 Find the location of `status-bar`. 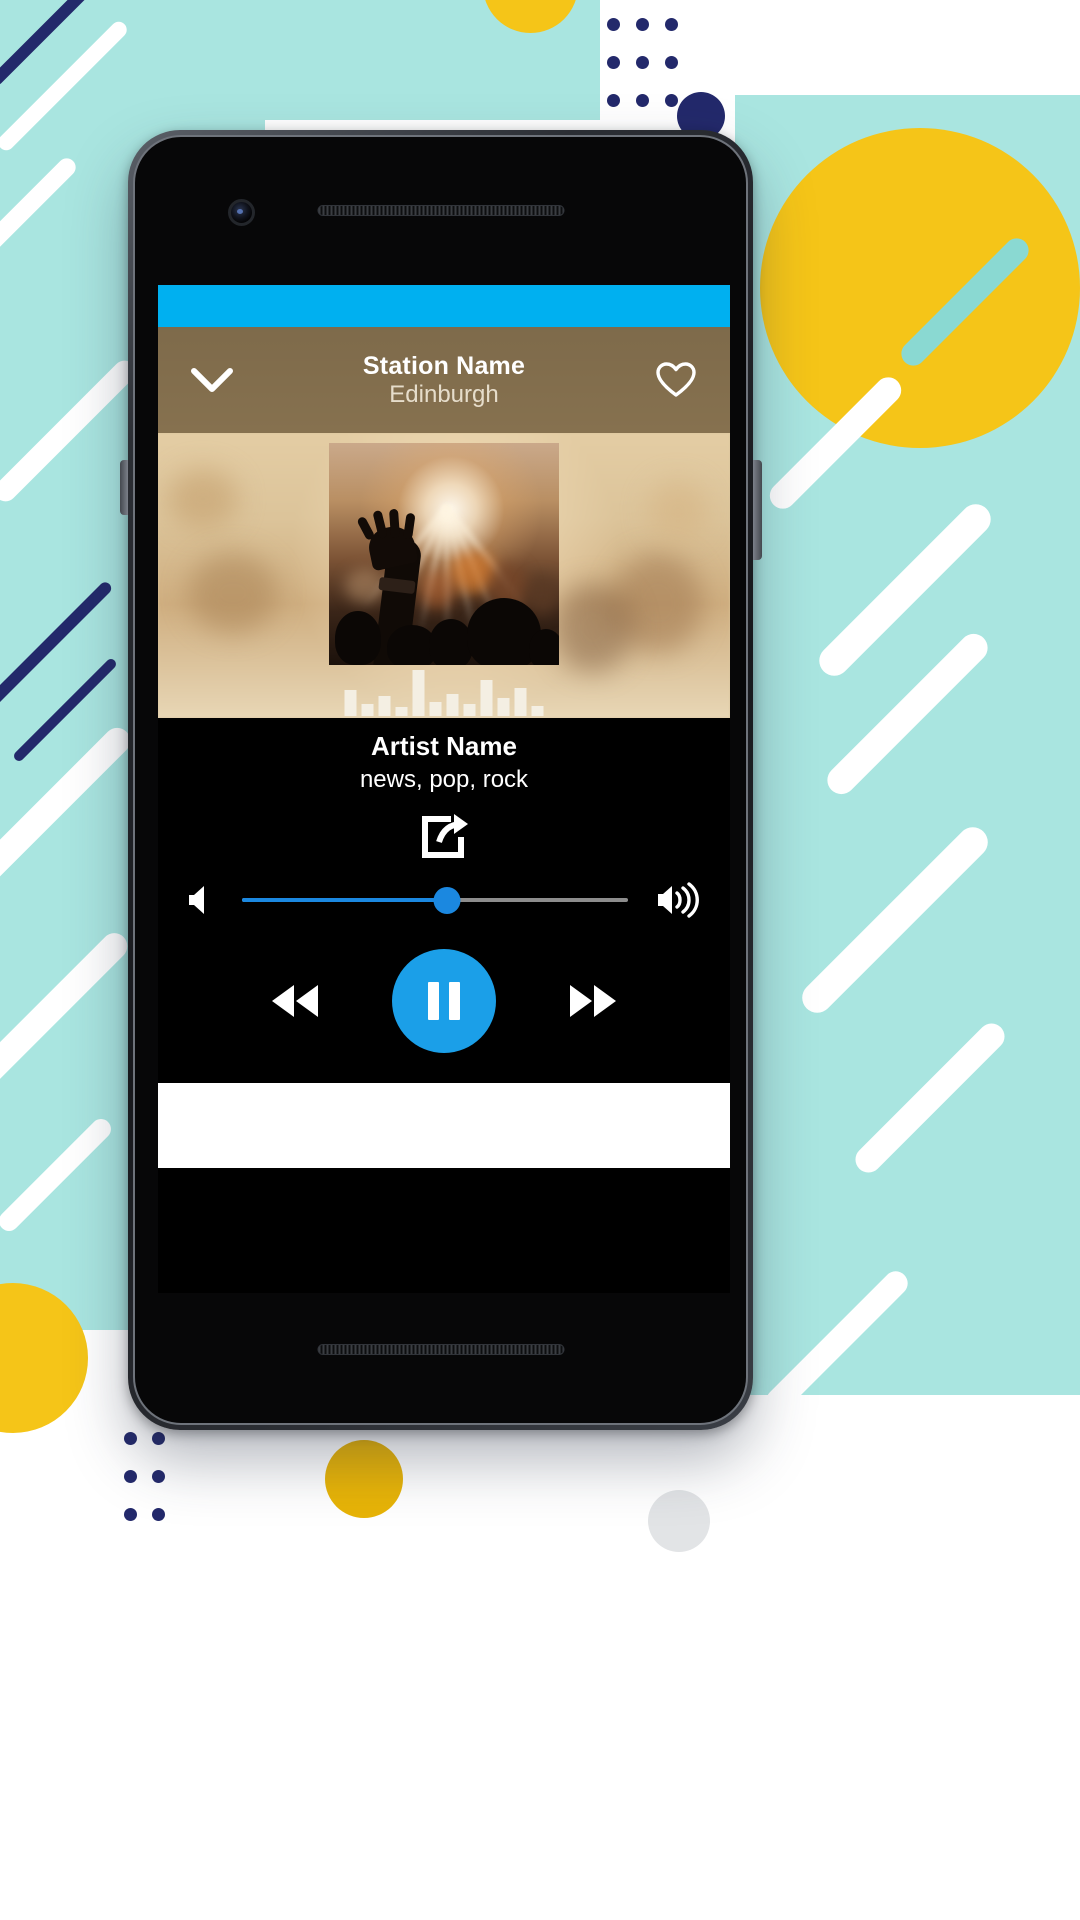

status-bar is located at coordinates (444, 306).